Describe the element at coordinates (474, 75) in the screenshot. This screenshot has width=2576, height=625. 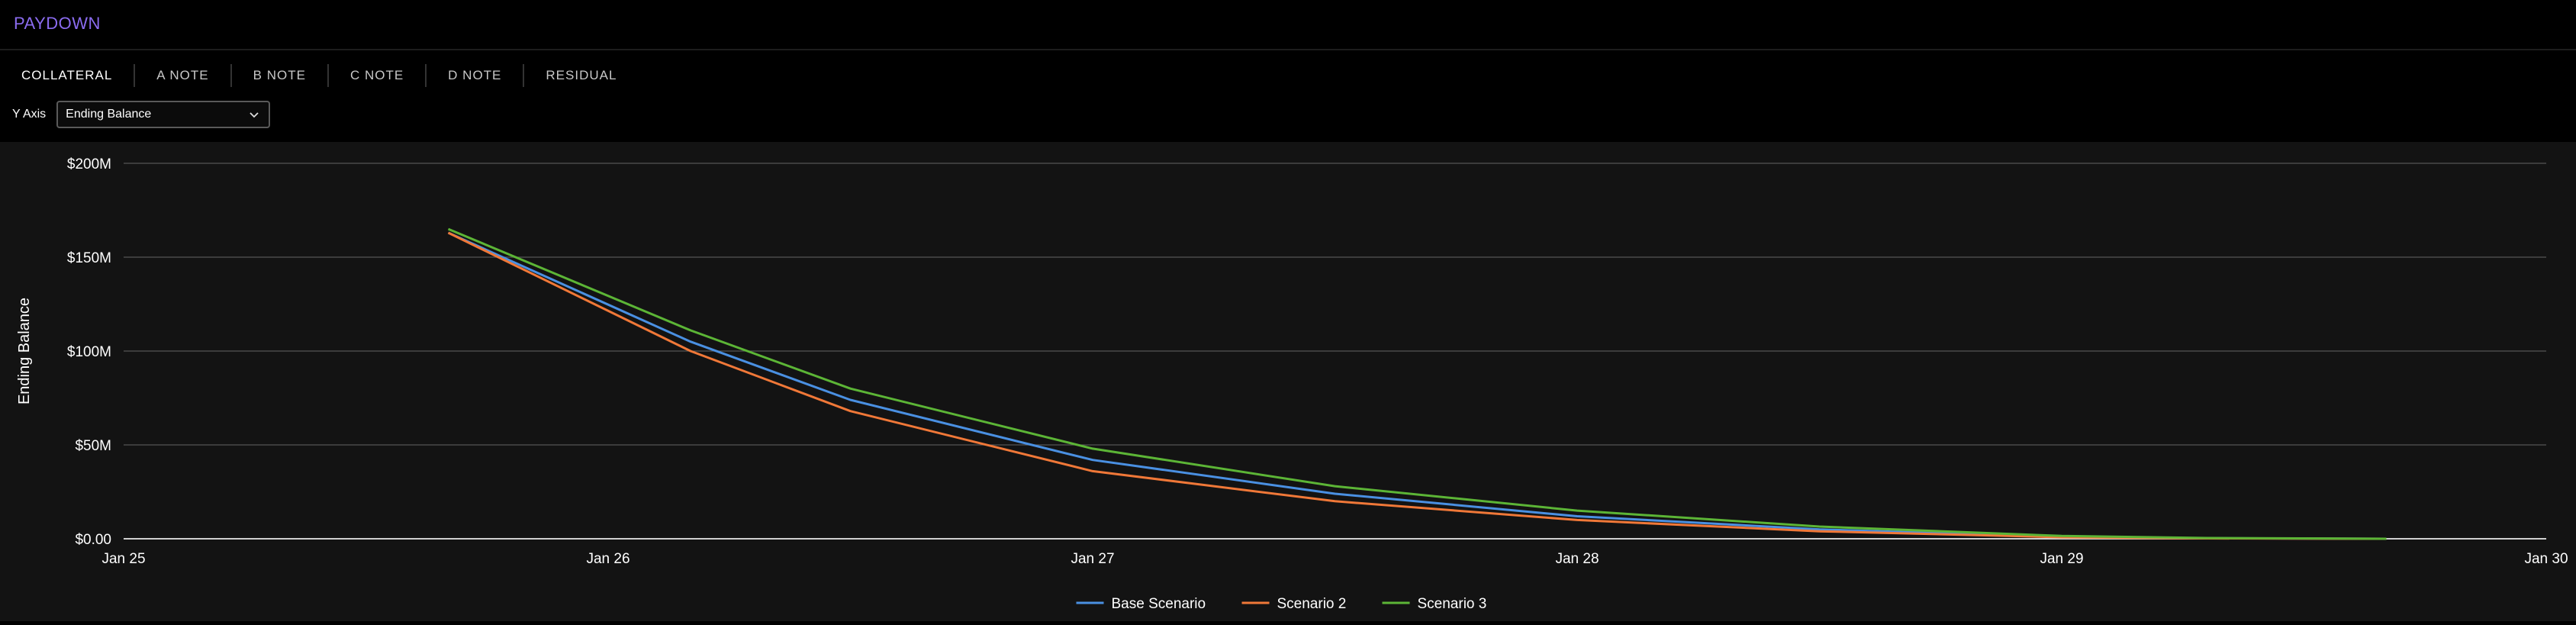
I see `tab-d-note: D NOTE` at that location.